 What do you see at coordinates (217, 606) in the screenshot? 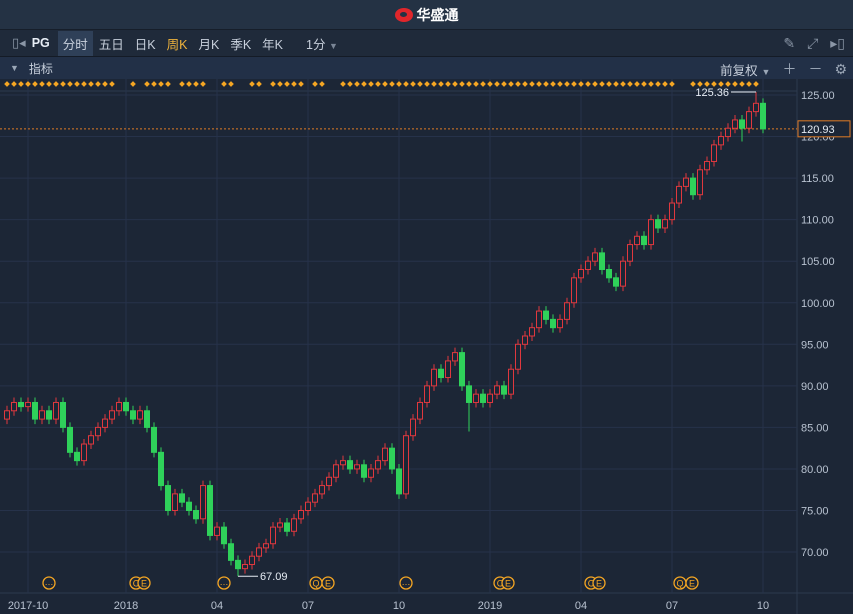
I see `x-tick-label: 04` at bounding box center [217, 606].